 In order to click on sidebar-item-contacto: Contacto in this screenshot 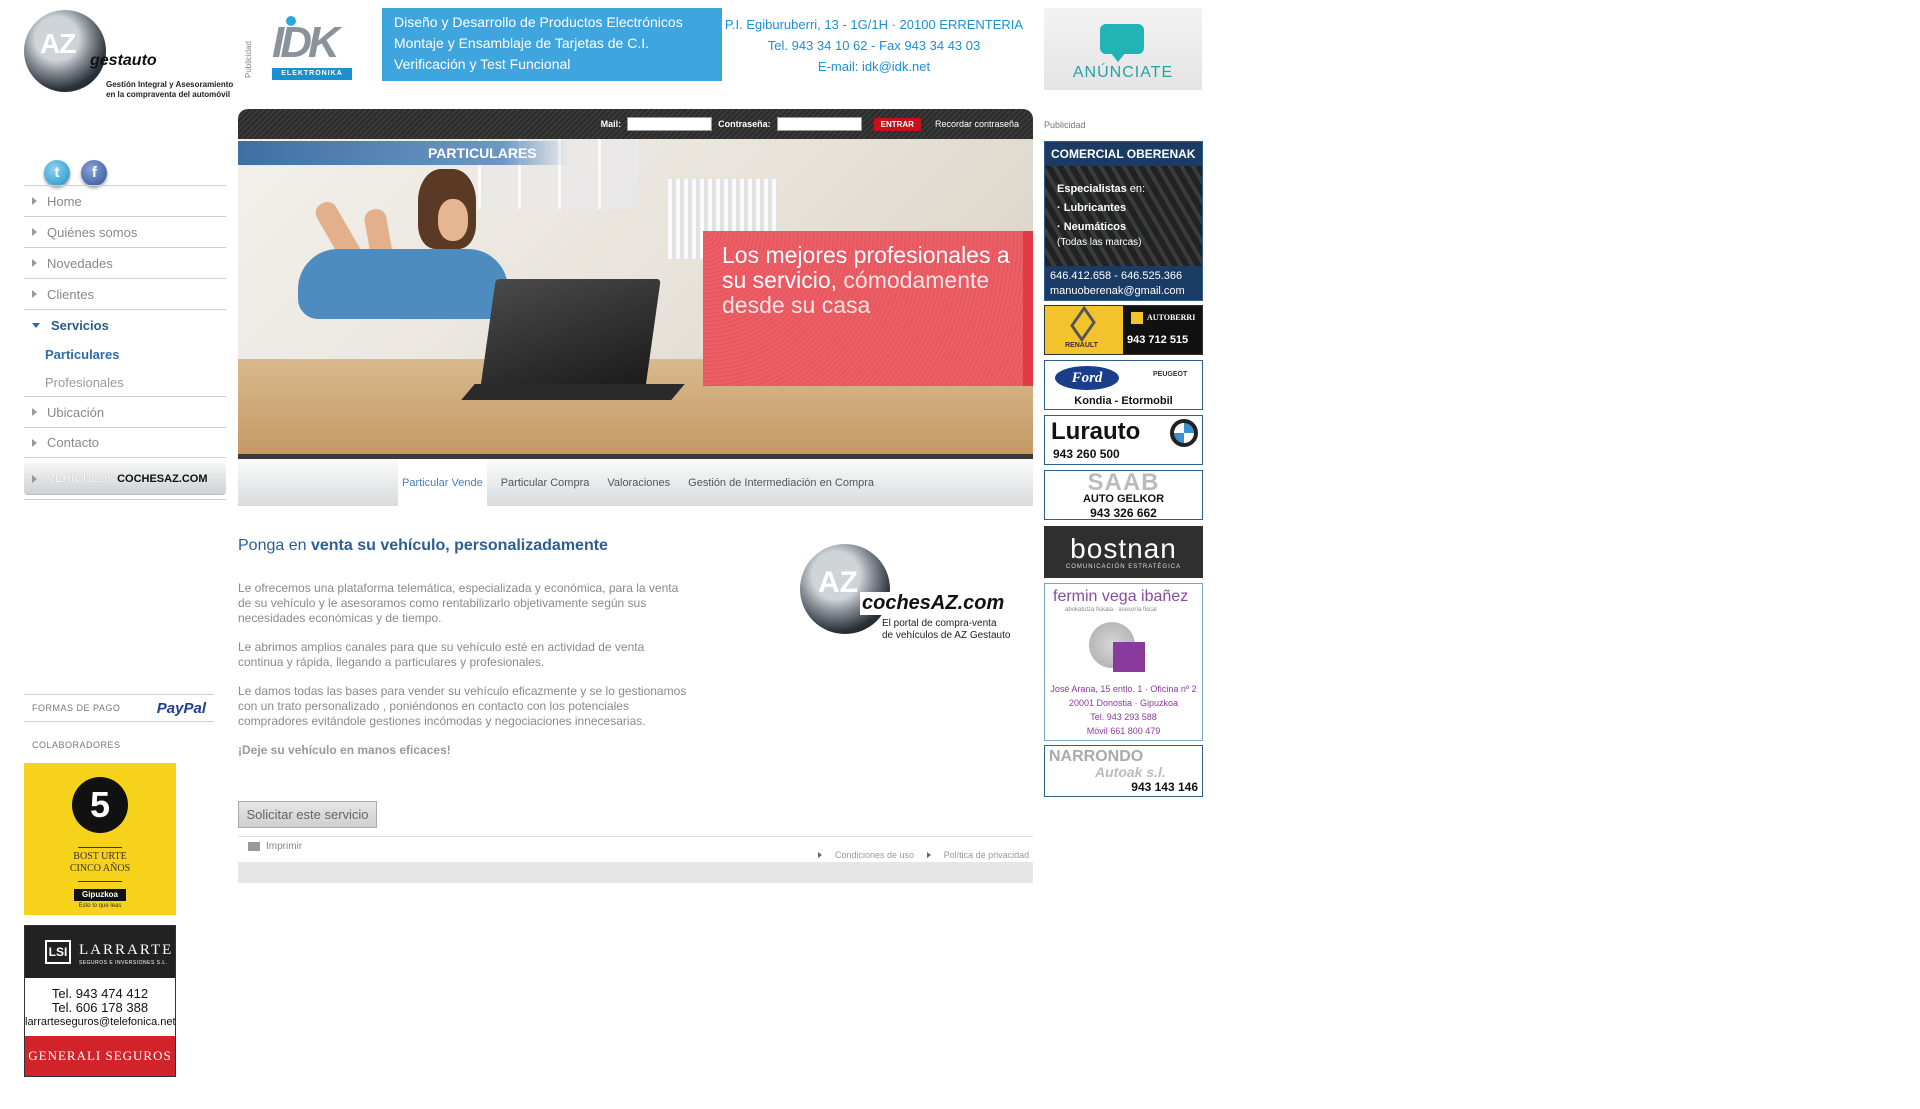, I will do `click(125, 442)`.